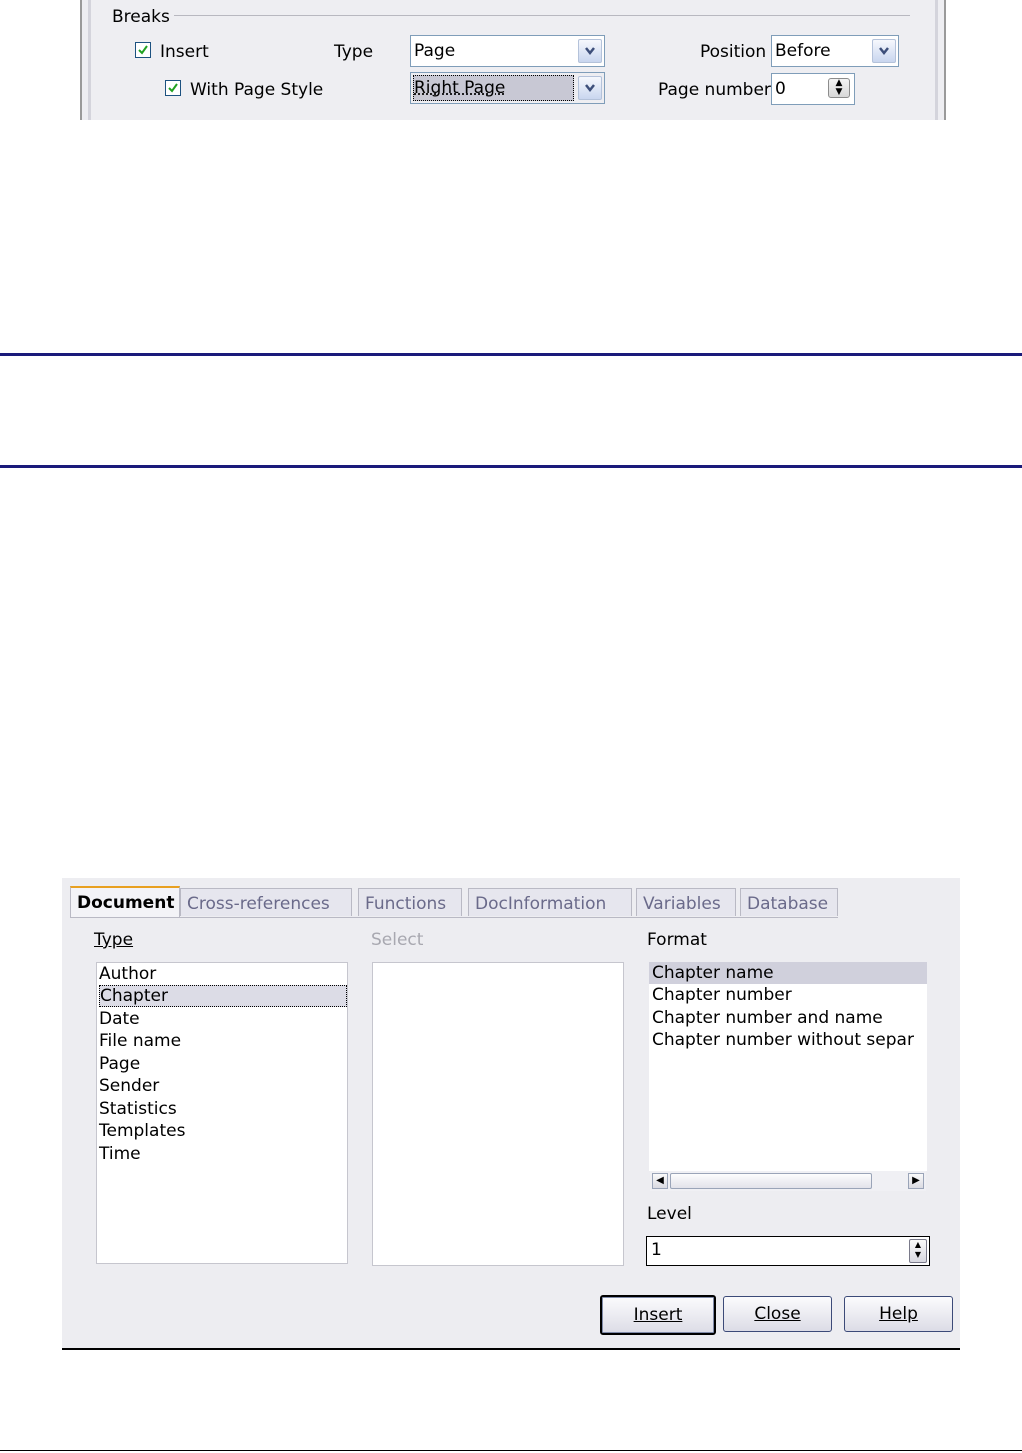 This screenshot has width=1022, height=1453. I want to click on level-spinner: 1 ▲ ▼, so click(788, 1251).